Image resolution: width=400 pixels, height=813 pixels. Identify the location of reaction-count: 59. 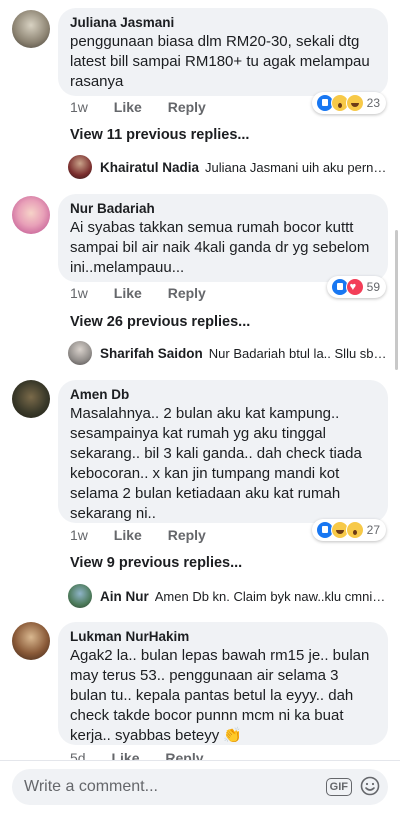
(373, 287).